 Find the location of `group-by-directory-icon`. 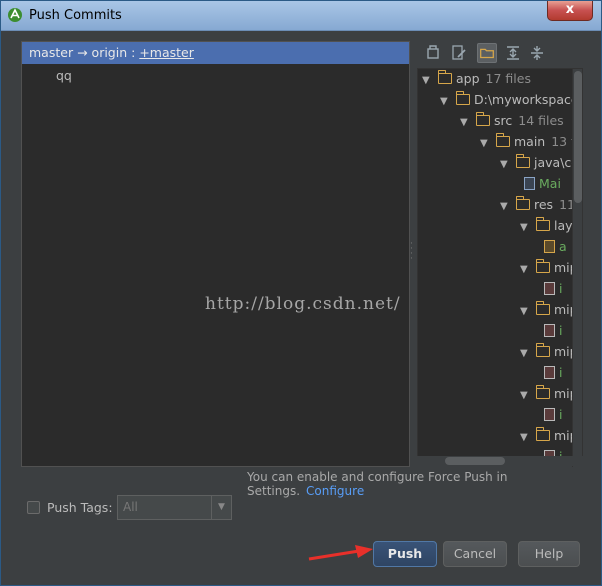

group-by-directory-icon is located at coordinates (487, 53).